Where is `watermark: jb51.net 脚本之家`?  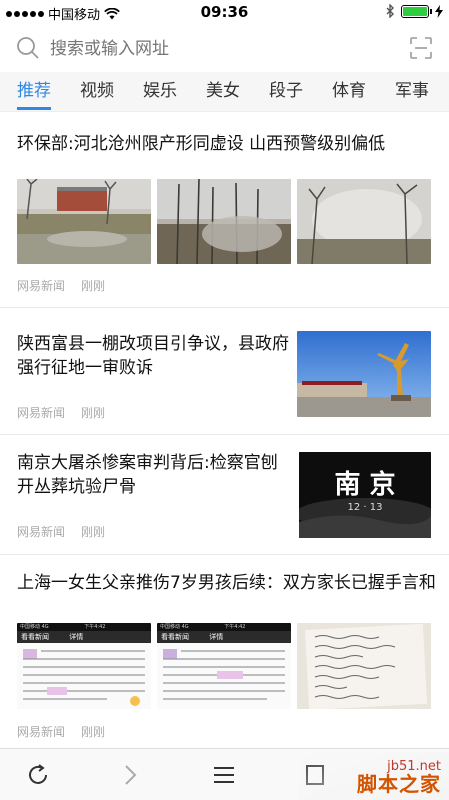
watermark: jb51.net 脚本之家 is located at coordinates (374, 776).